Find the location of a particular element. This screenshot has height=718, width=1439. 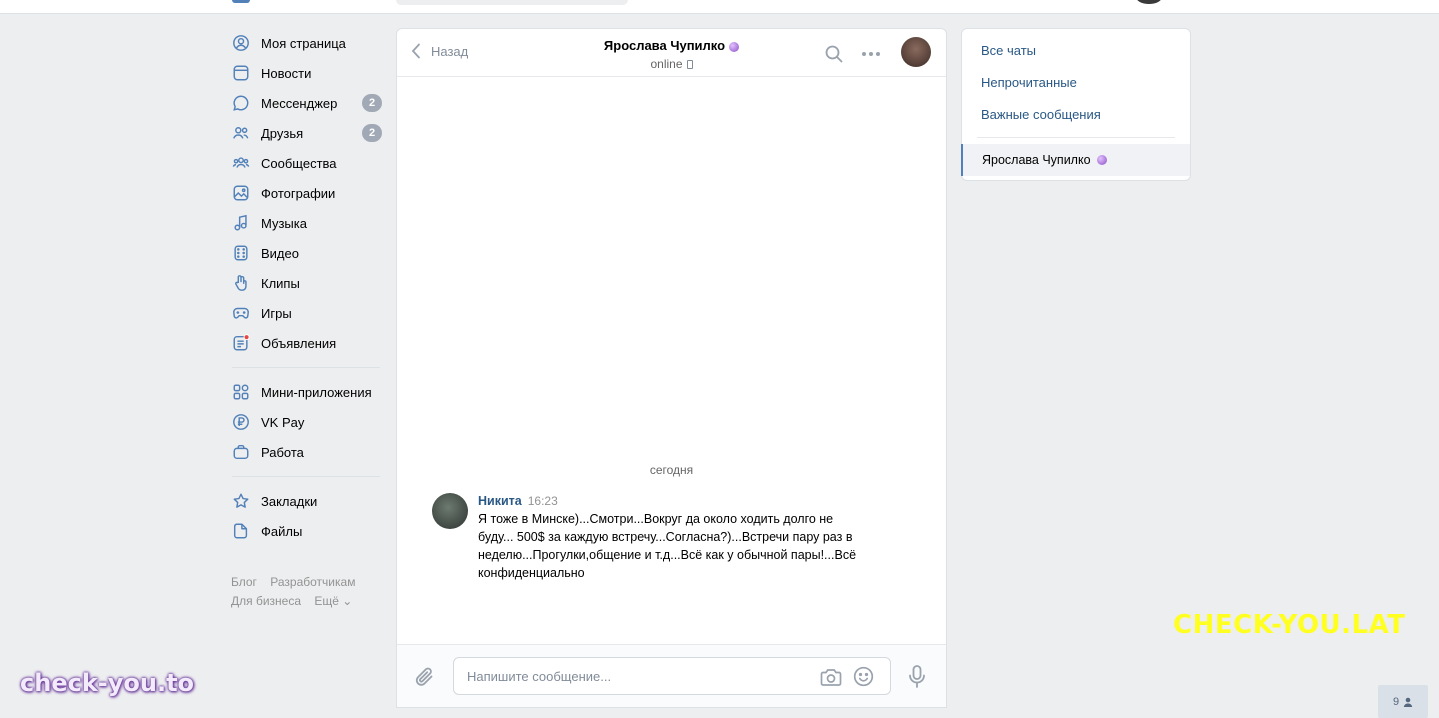

nav-label: Друзья is located at coordinates (282, 133).